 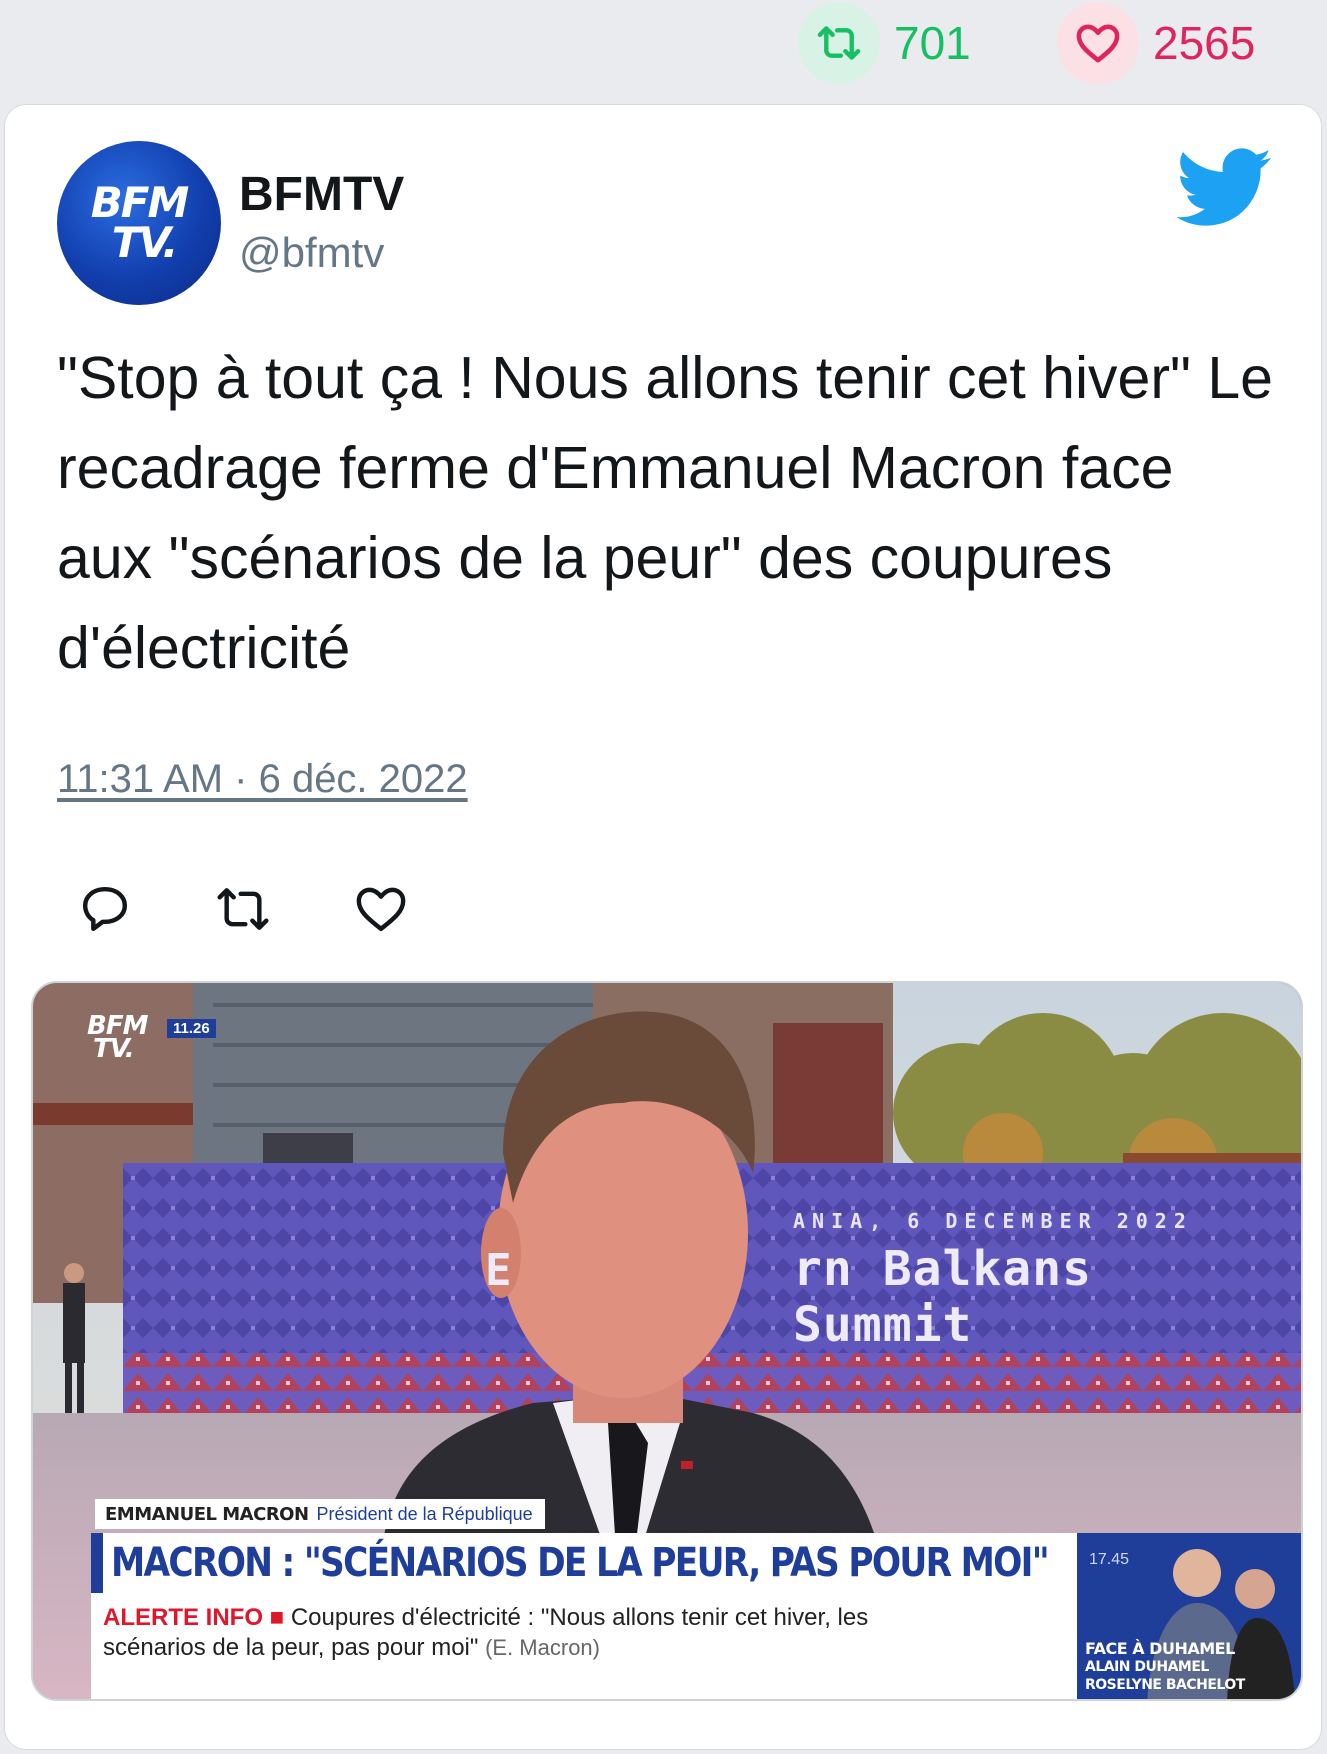 I want to click on like-icon, so click(x=381, y=909).